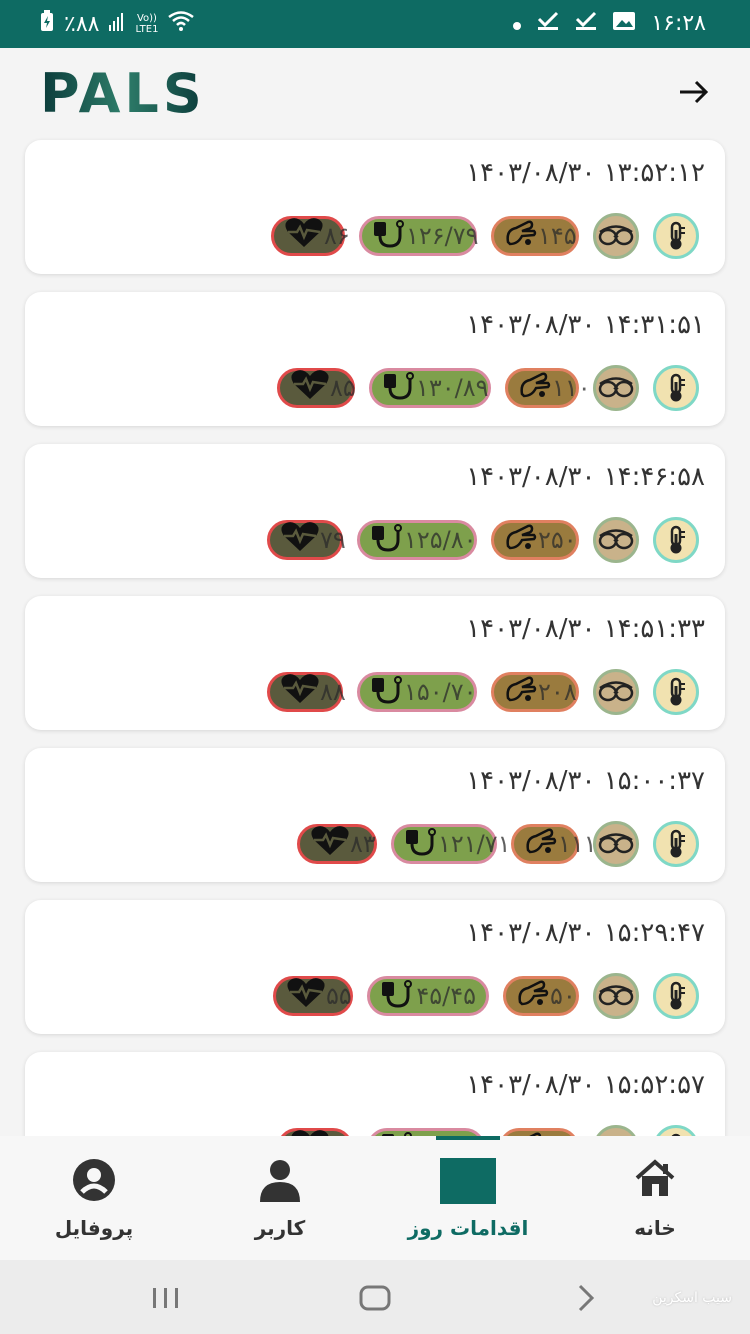 This screenshot has width=750, height=1334. I want to click on bottom-navigation: خانه اقدامات روز کاربر پروفایل, so click(375, 1198).